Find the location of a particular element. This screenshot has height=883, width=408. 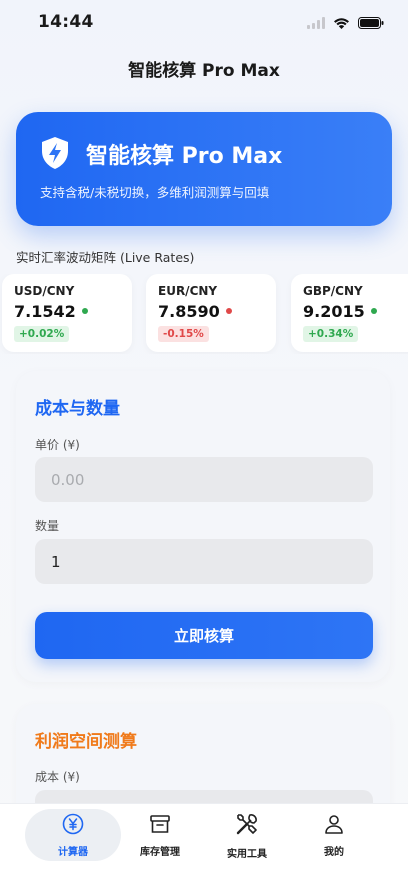

rate-card-gbp: GBP/CNY 9.2015 +0.34% is located at coordinates (349, 313).